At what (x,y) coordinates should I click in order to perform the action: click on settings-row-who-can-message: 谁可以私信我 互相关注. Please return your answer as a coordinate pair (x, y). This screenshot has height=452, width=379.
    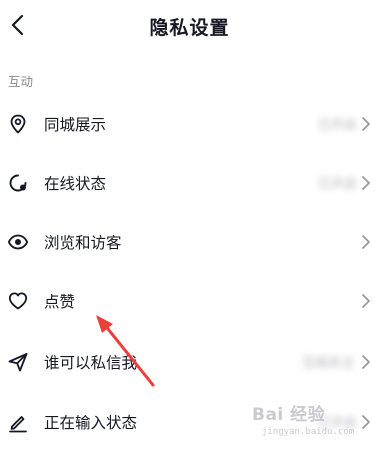
    Looking at the image, I should click on (189, 363).